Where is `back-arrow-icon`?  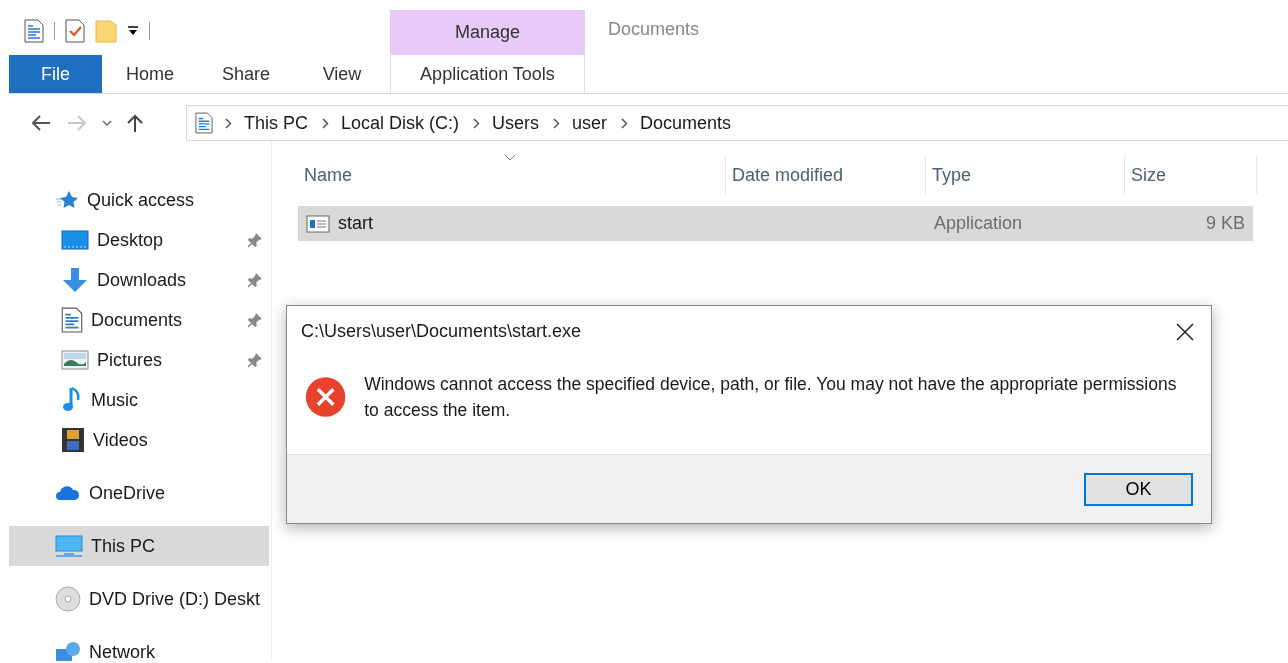 back-arrow-icon is located at coordinates (41, 123).